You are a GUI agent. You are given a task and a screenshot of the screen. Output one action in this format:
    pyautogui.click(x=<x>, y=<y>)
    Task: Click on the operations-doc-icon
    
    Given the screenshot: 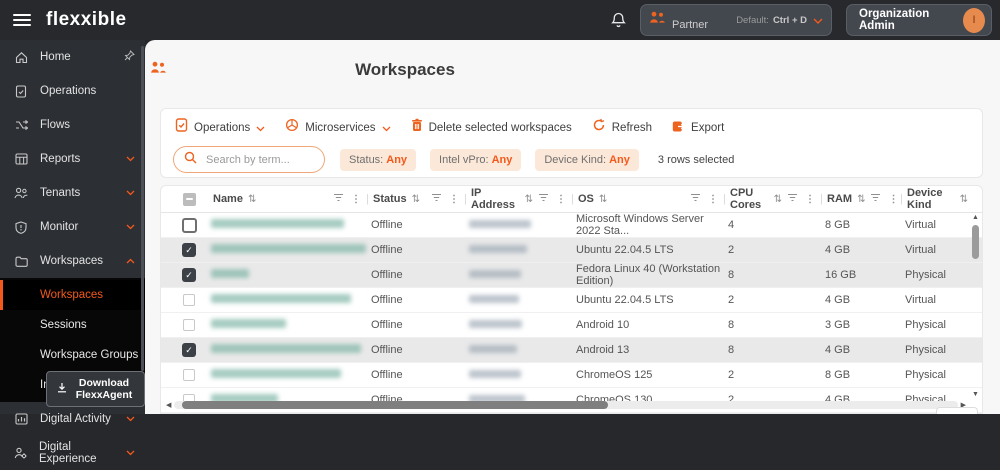 What is the action you would take?
    pyautogui.click(x=181, y=127)
    